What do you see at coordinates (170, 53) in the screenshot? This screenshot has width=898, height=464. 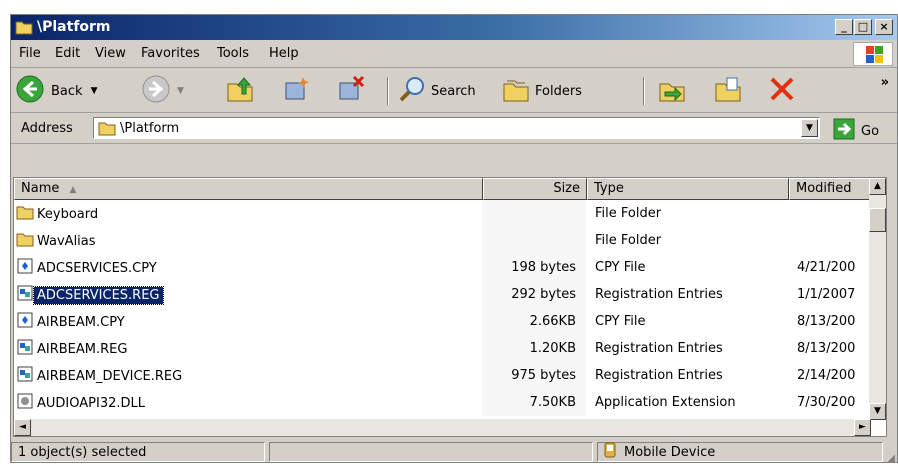 I see `menu-favorites: Favorites` at bounding box center [170, 53].